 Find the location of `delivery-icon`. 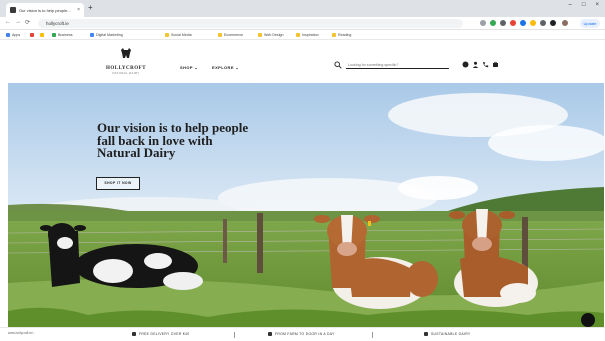

delivery-icon is located at coordinates (134, 334).